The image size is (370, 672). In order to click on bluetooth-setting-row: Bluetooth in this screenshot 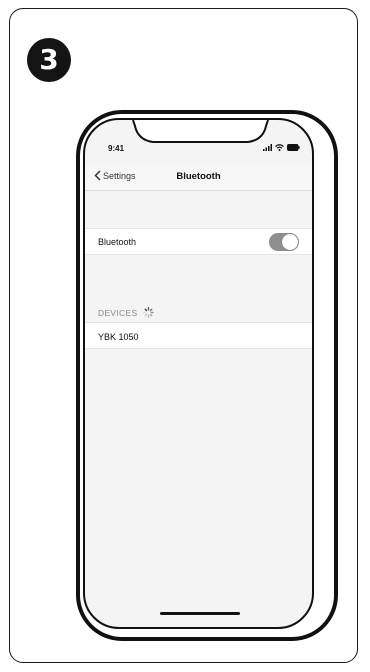, I will do `click(198, 241)`.